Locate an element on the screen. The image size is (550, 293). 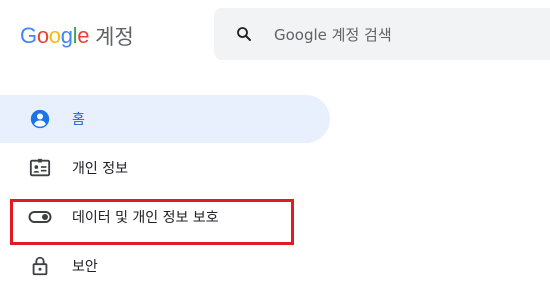
google-account-logo: Google 계정 is located at coordinates (77, 36).